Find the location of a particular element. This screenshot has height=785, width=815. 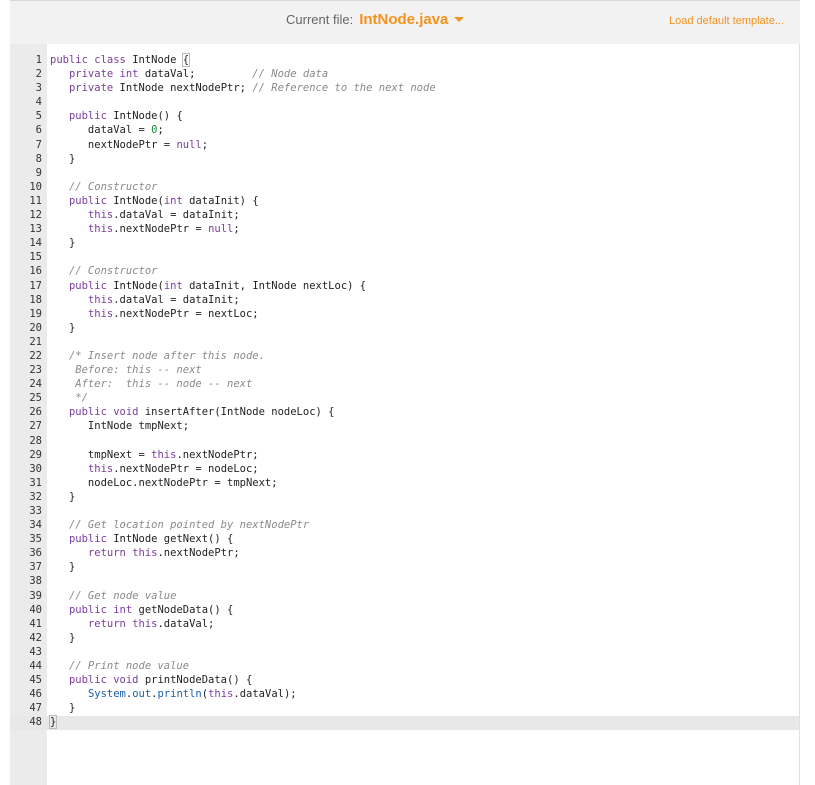

code-line: 44 // Print node value is located at coordinates (404, 666).